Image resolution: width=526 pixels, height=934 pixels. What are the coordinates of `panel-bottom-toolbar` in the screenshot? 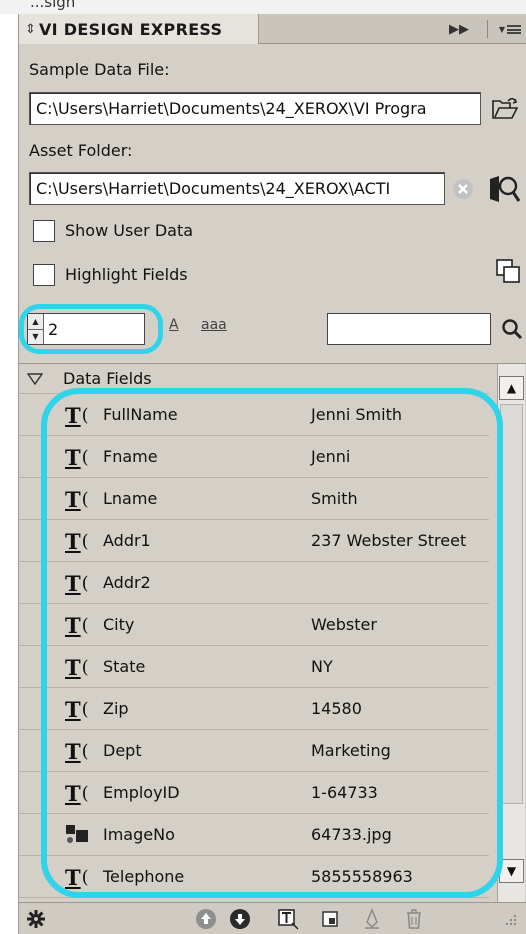 It's located at (272, 918).